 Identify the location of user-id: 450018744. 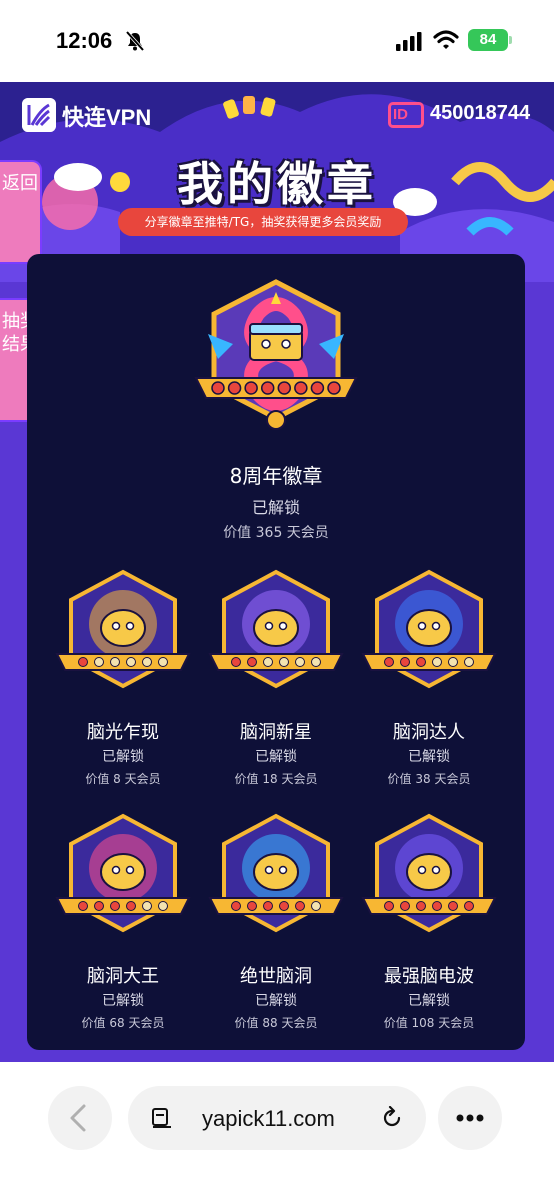
(480, 113).